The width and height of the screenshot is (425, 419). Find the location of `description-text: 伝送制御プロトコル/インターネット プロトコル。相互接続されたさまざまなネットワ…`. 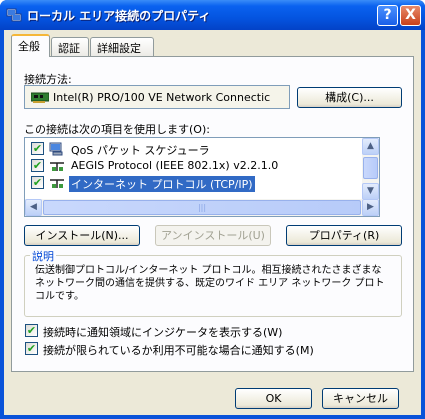

description-text: 伝送制御プロトコル/インターネット プロトコル。相互接続されたさまざまなネットワ… is located at coordinates (210, 283).